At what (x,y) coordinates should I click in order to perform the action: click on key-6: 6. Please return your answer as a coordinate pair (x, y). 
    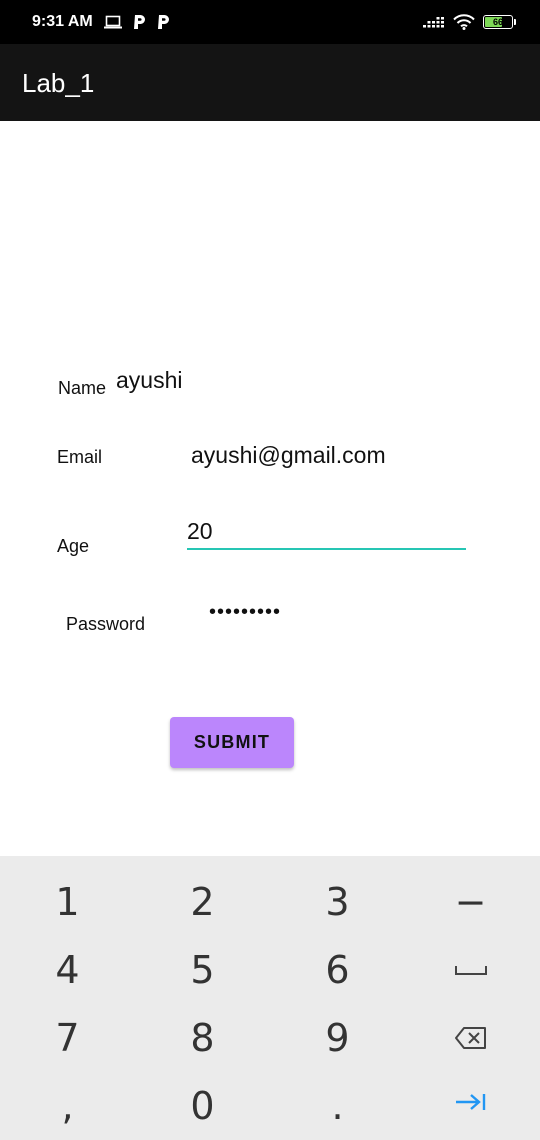
    Looking at the image, I should click on (337, 970).